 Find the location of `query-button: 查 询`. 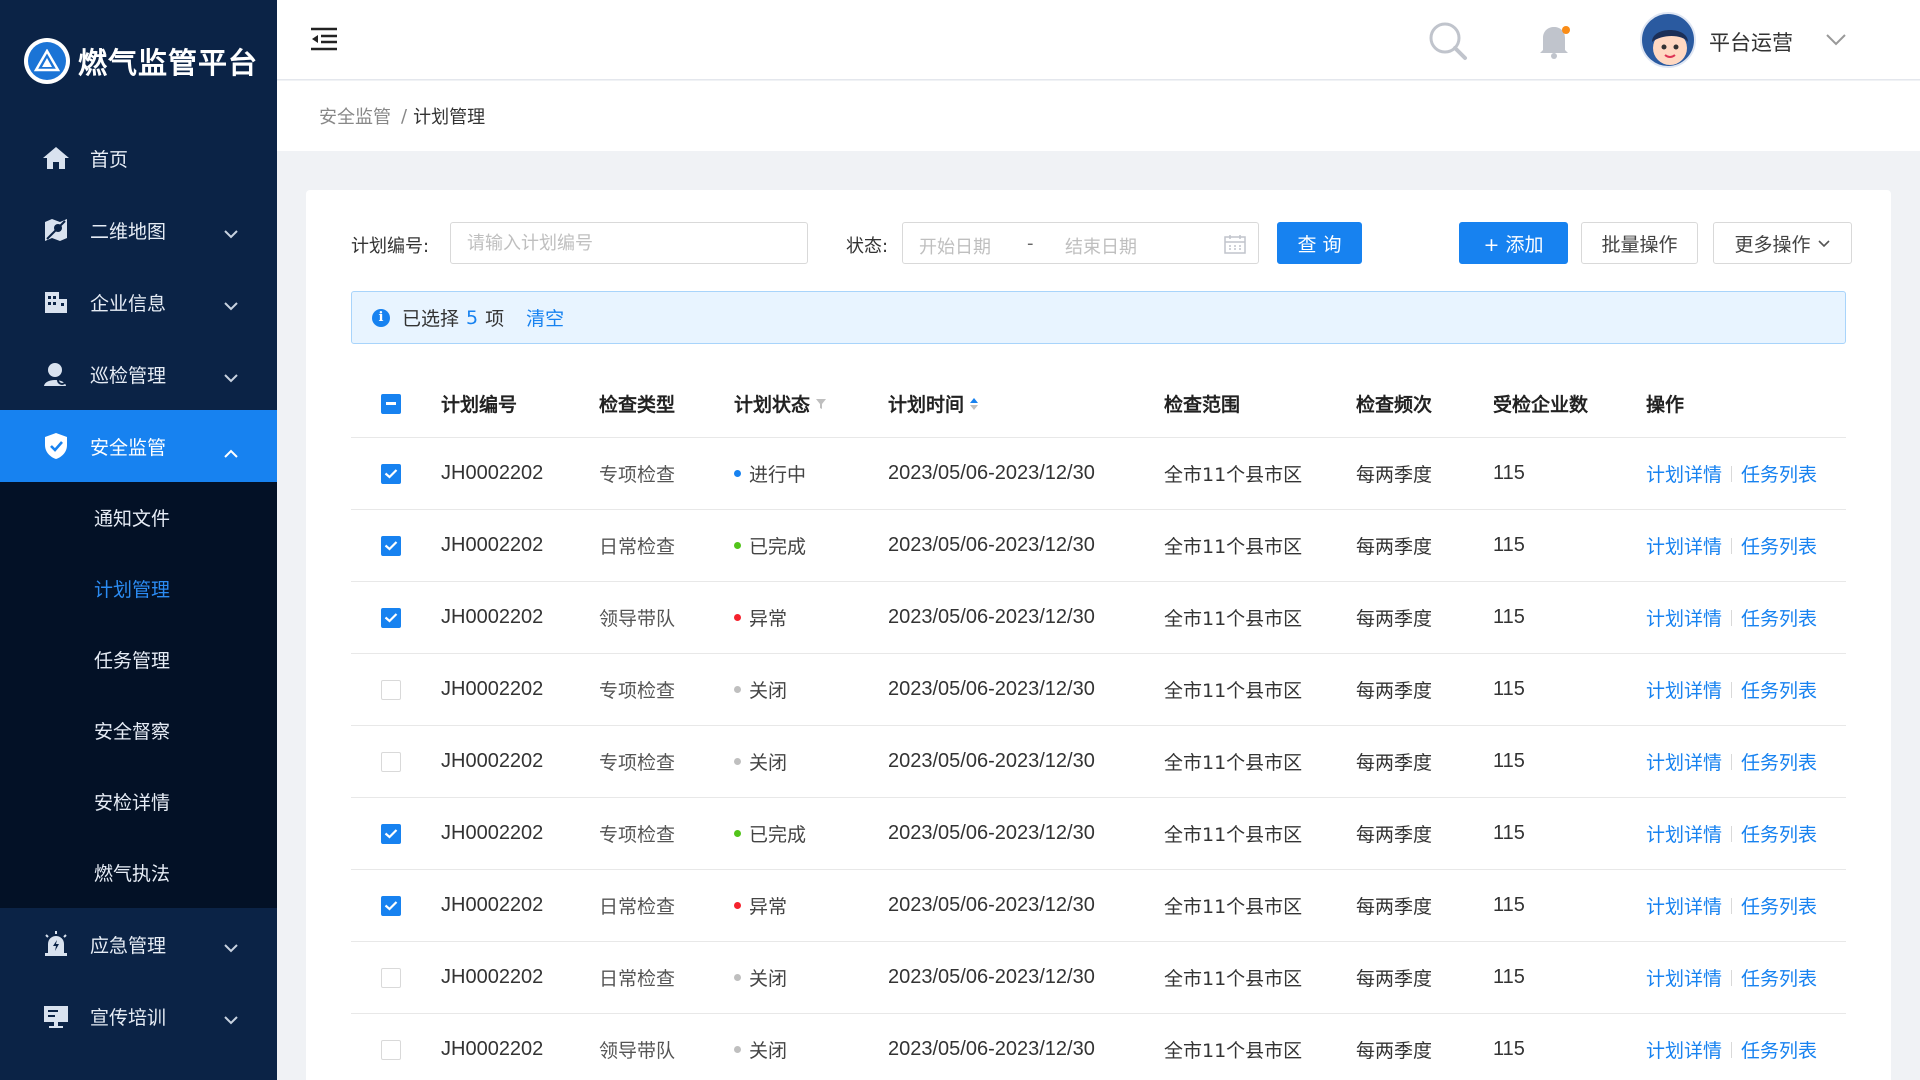

query-button: 查 询 is located at coordinates (1319, 243).